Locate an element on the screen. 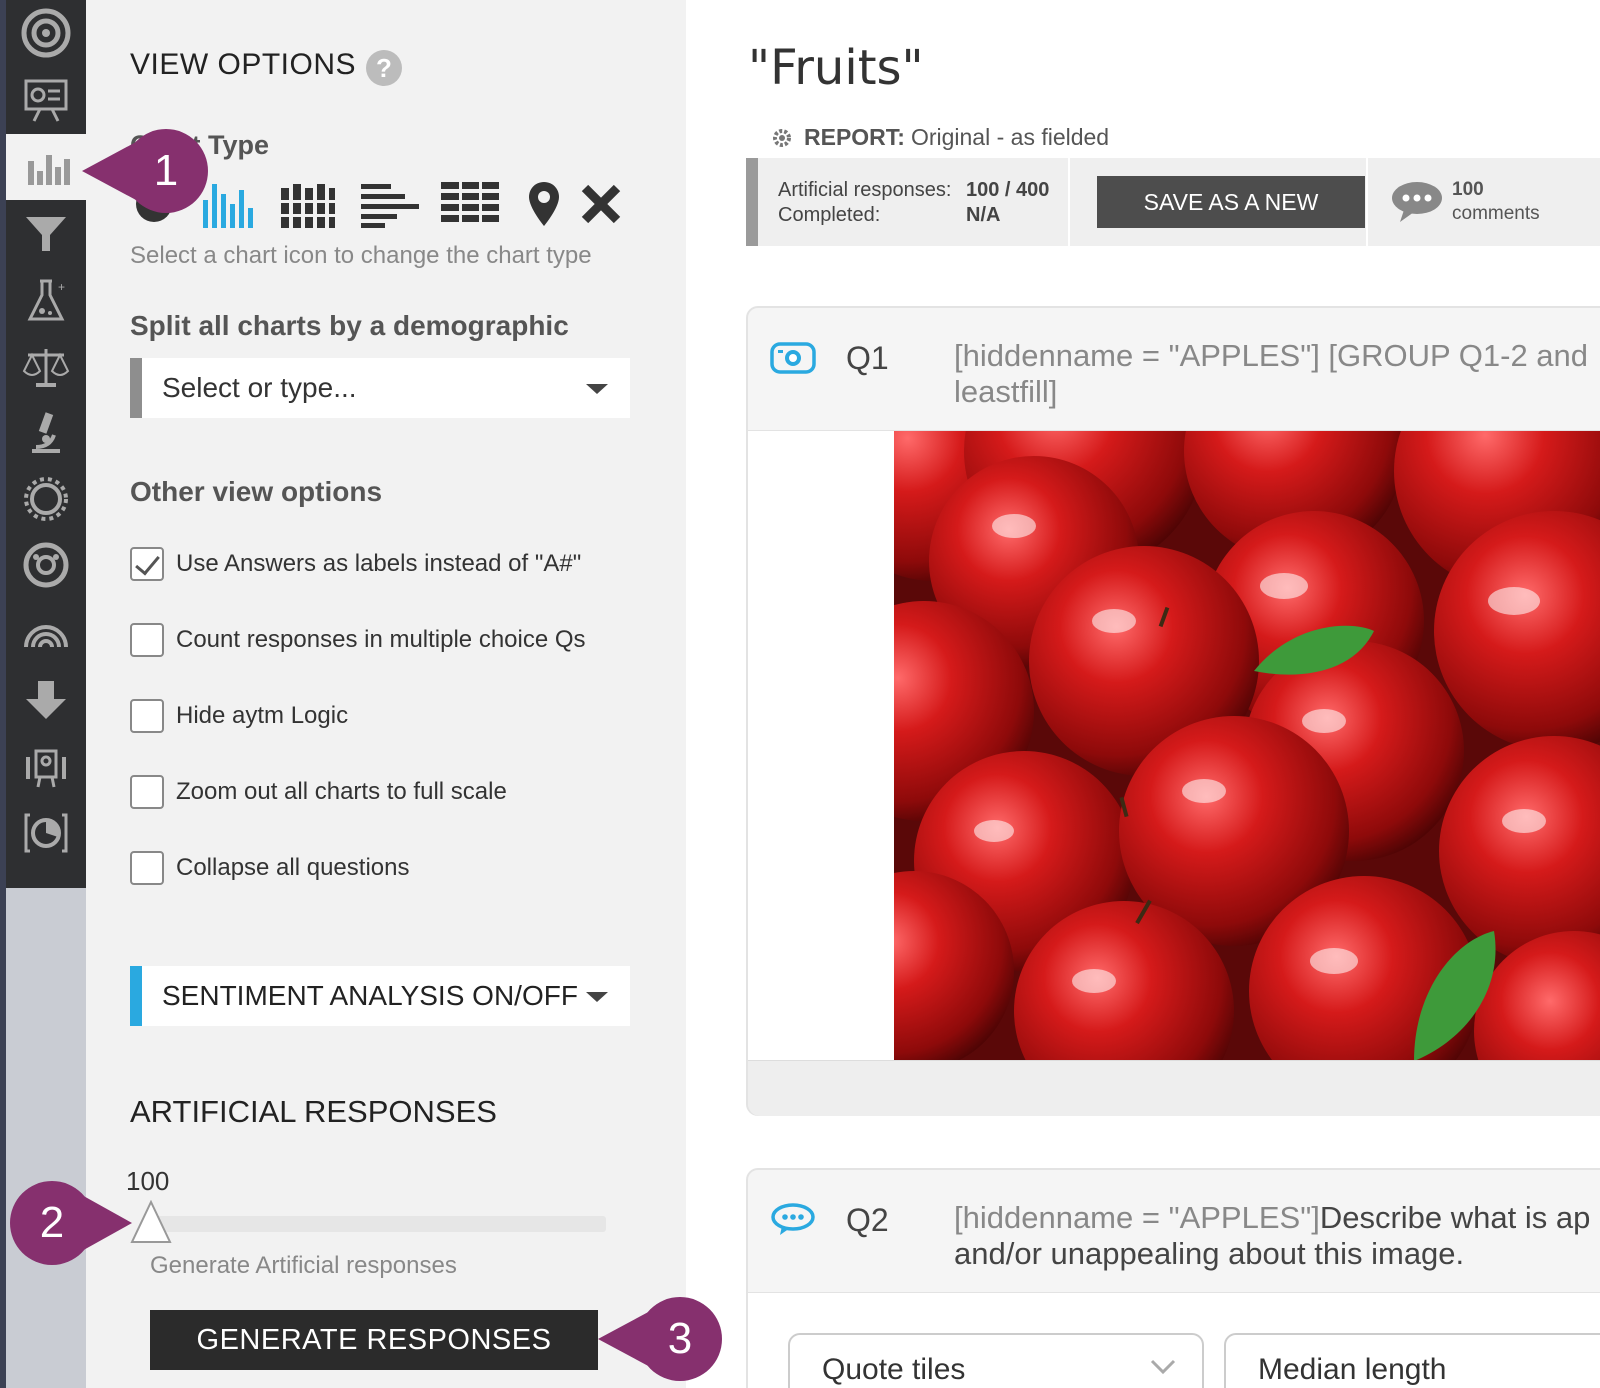  chart-type-icons is located at coordinates (390, 204).